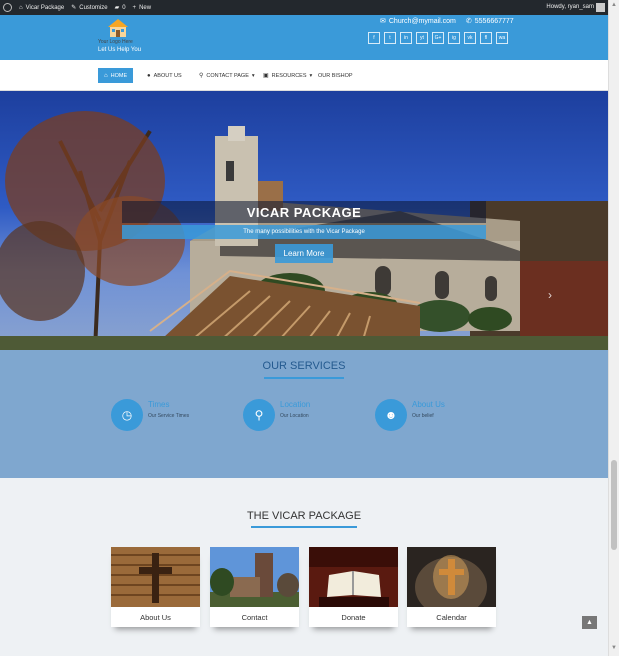 The width and height of the screenshot is (619, 656). What do you see at coordinates (353, 617) in the screenshot?
I see `card-label: Donate` at bounding box center [353, 617].